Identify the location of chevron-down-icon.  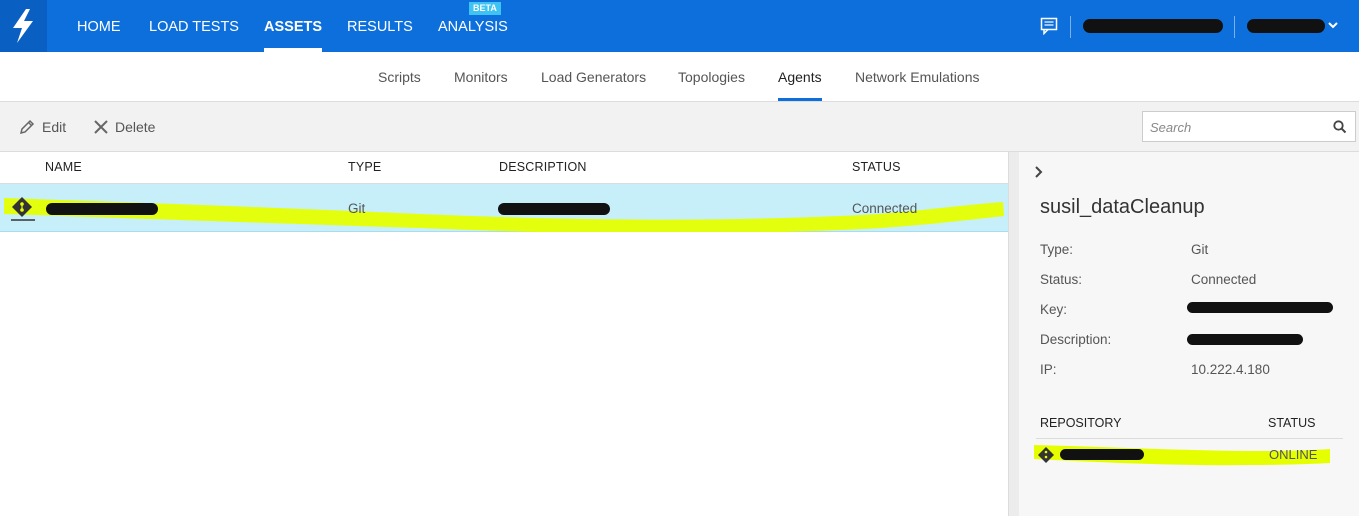
(1333, 26).